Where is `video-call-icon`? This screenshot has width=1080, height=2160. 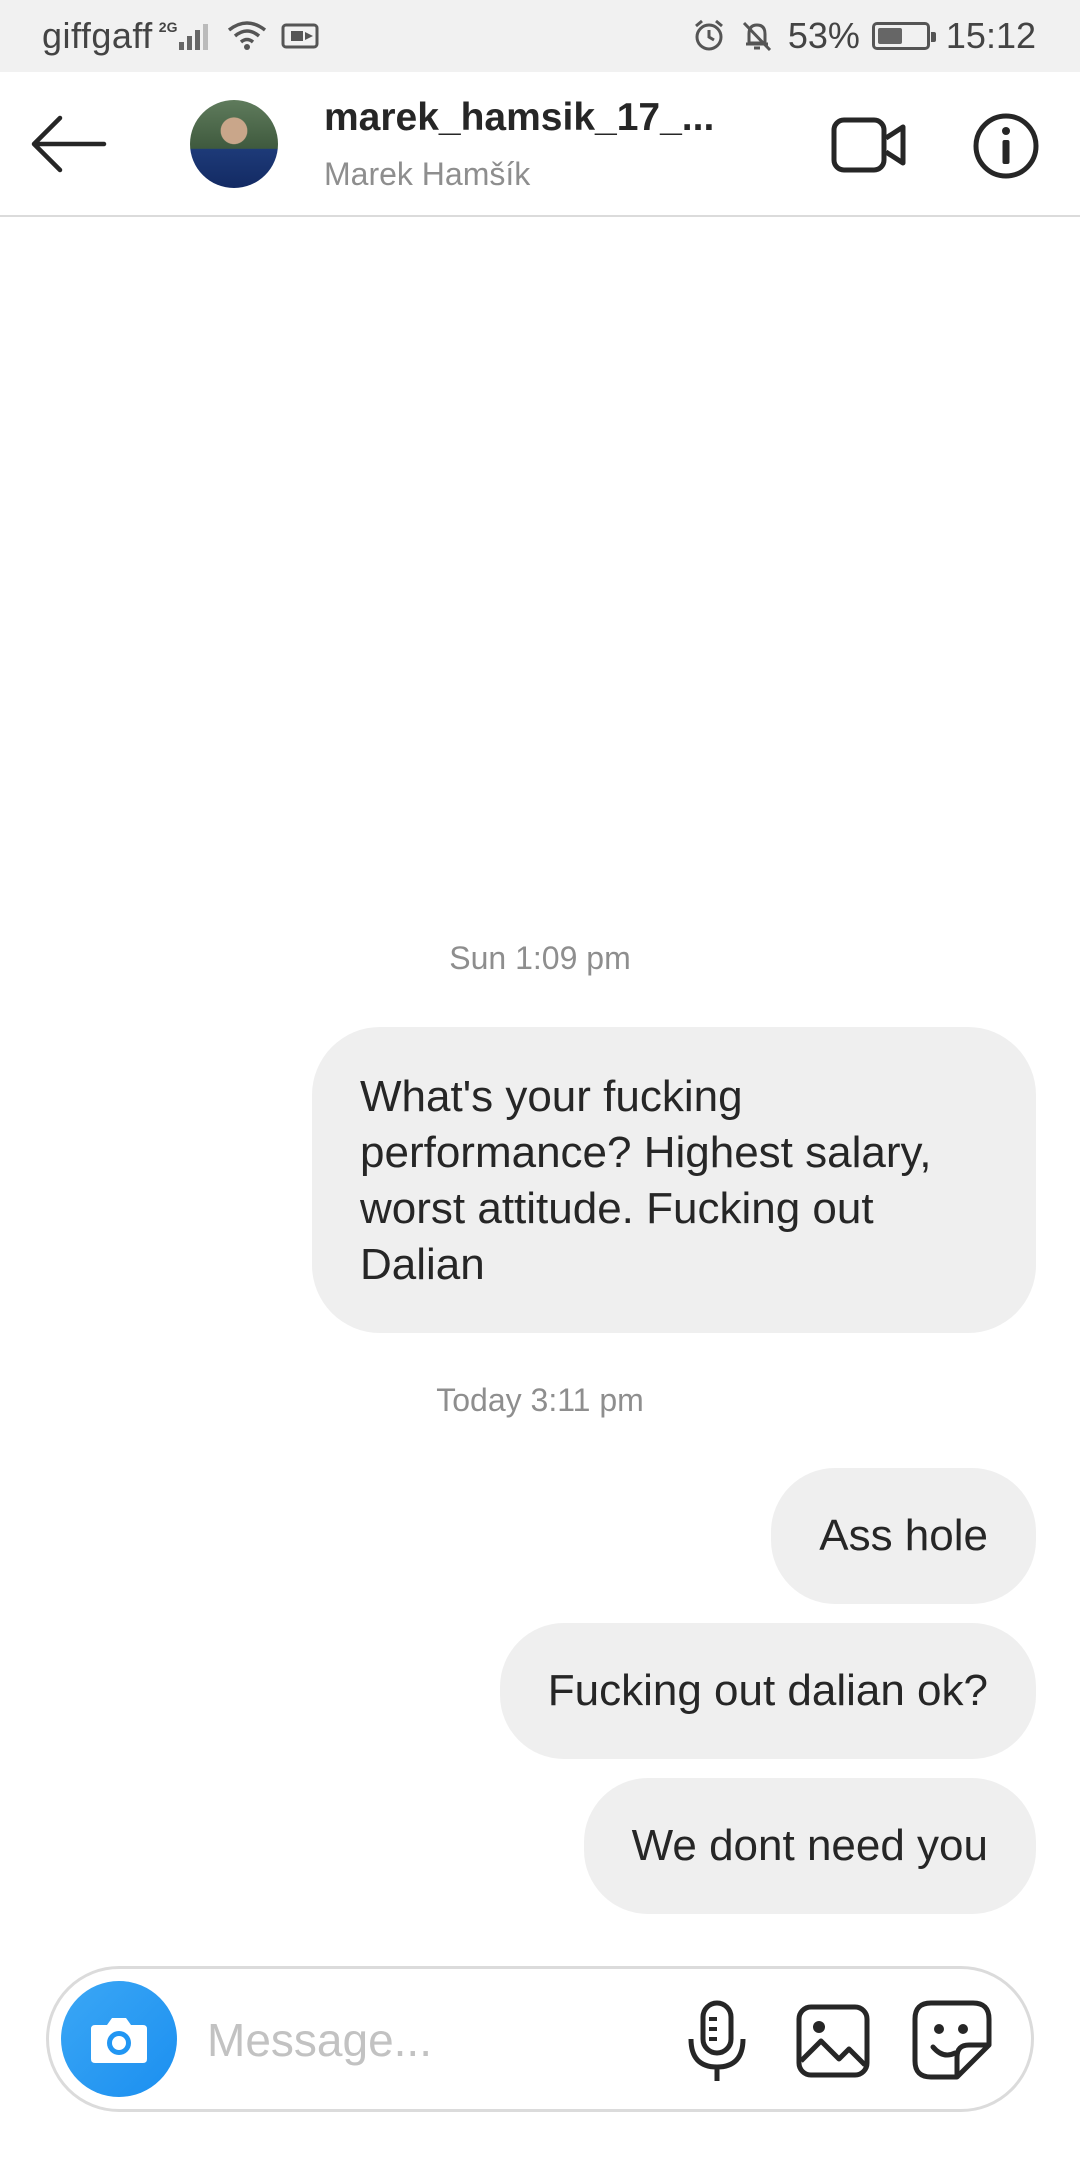
video-call-icon is located at coordinates (868, 145).